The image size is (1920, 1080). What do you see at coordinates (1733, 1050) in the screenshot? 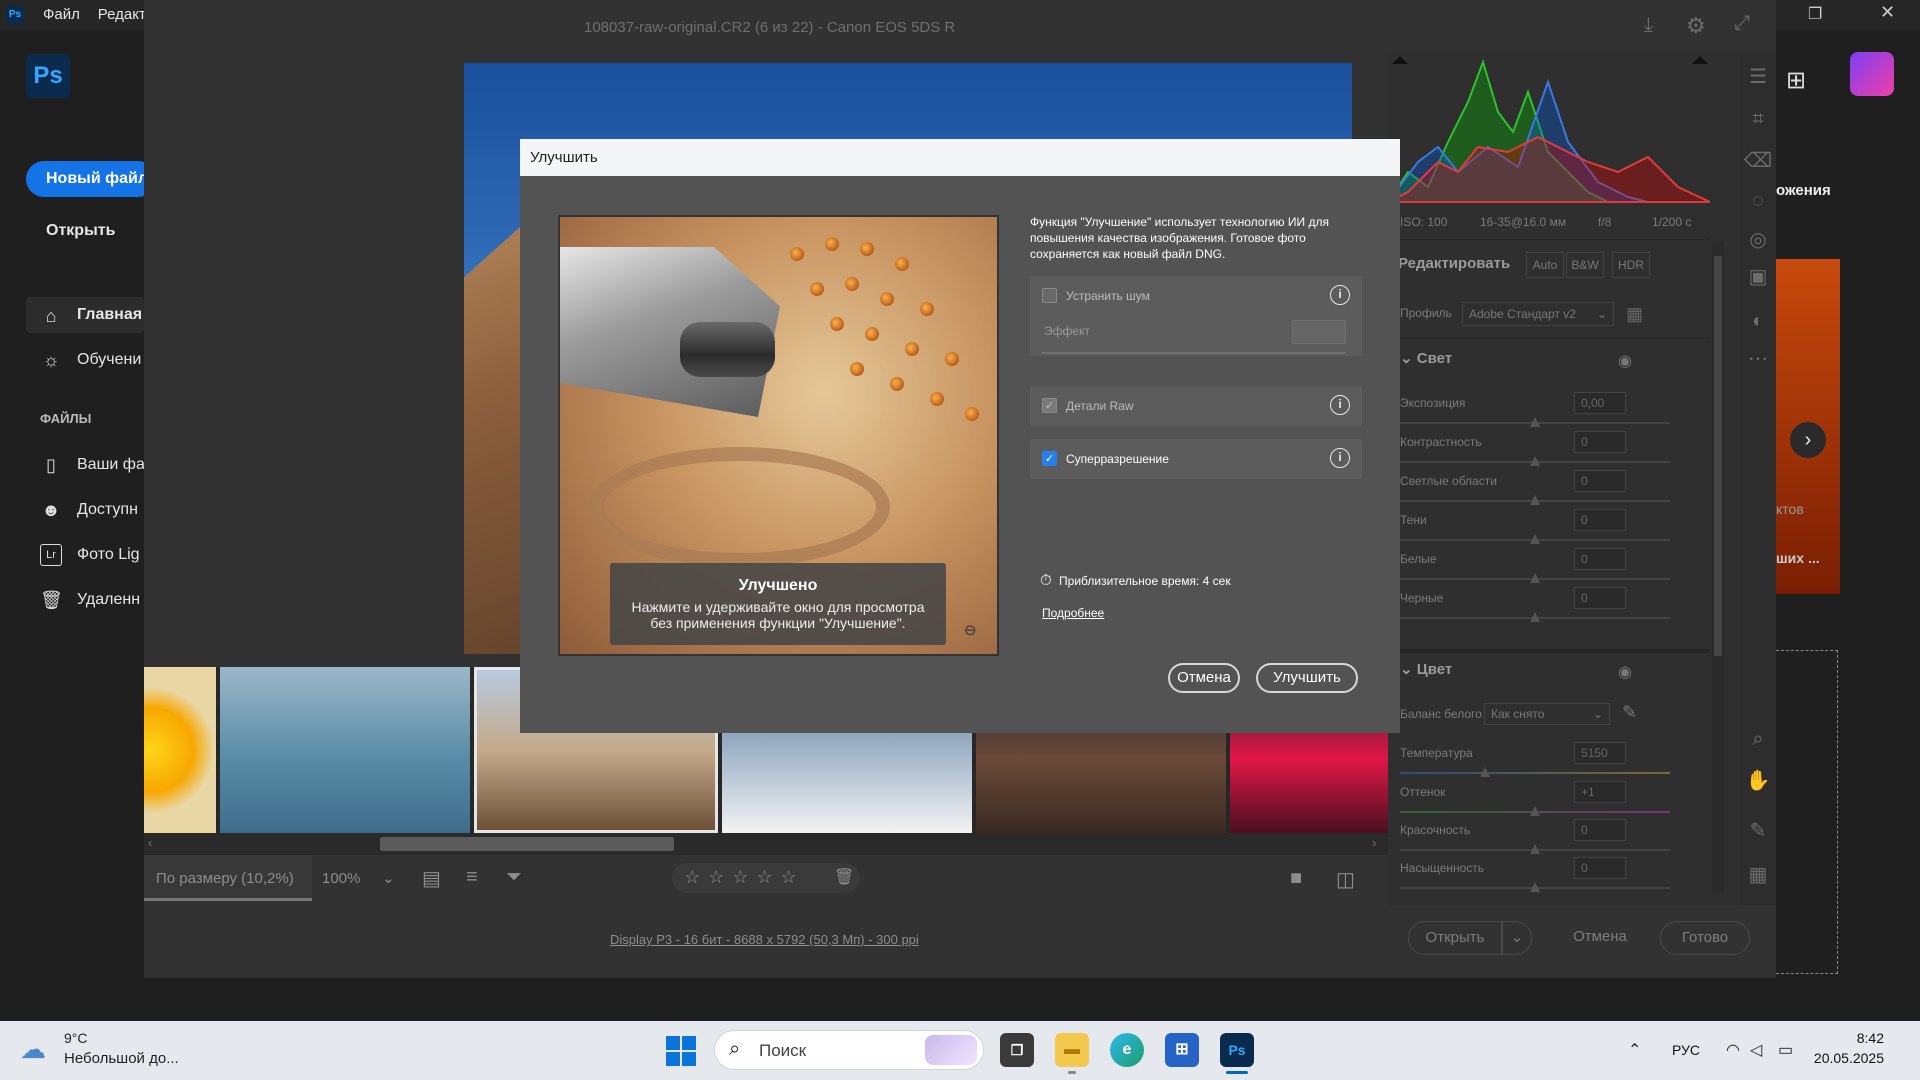
I see `wifi-icon: ◠` at bounding box center [1733, 1050].